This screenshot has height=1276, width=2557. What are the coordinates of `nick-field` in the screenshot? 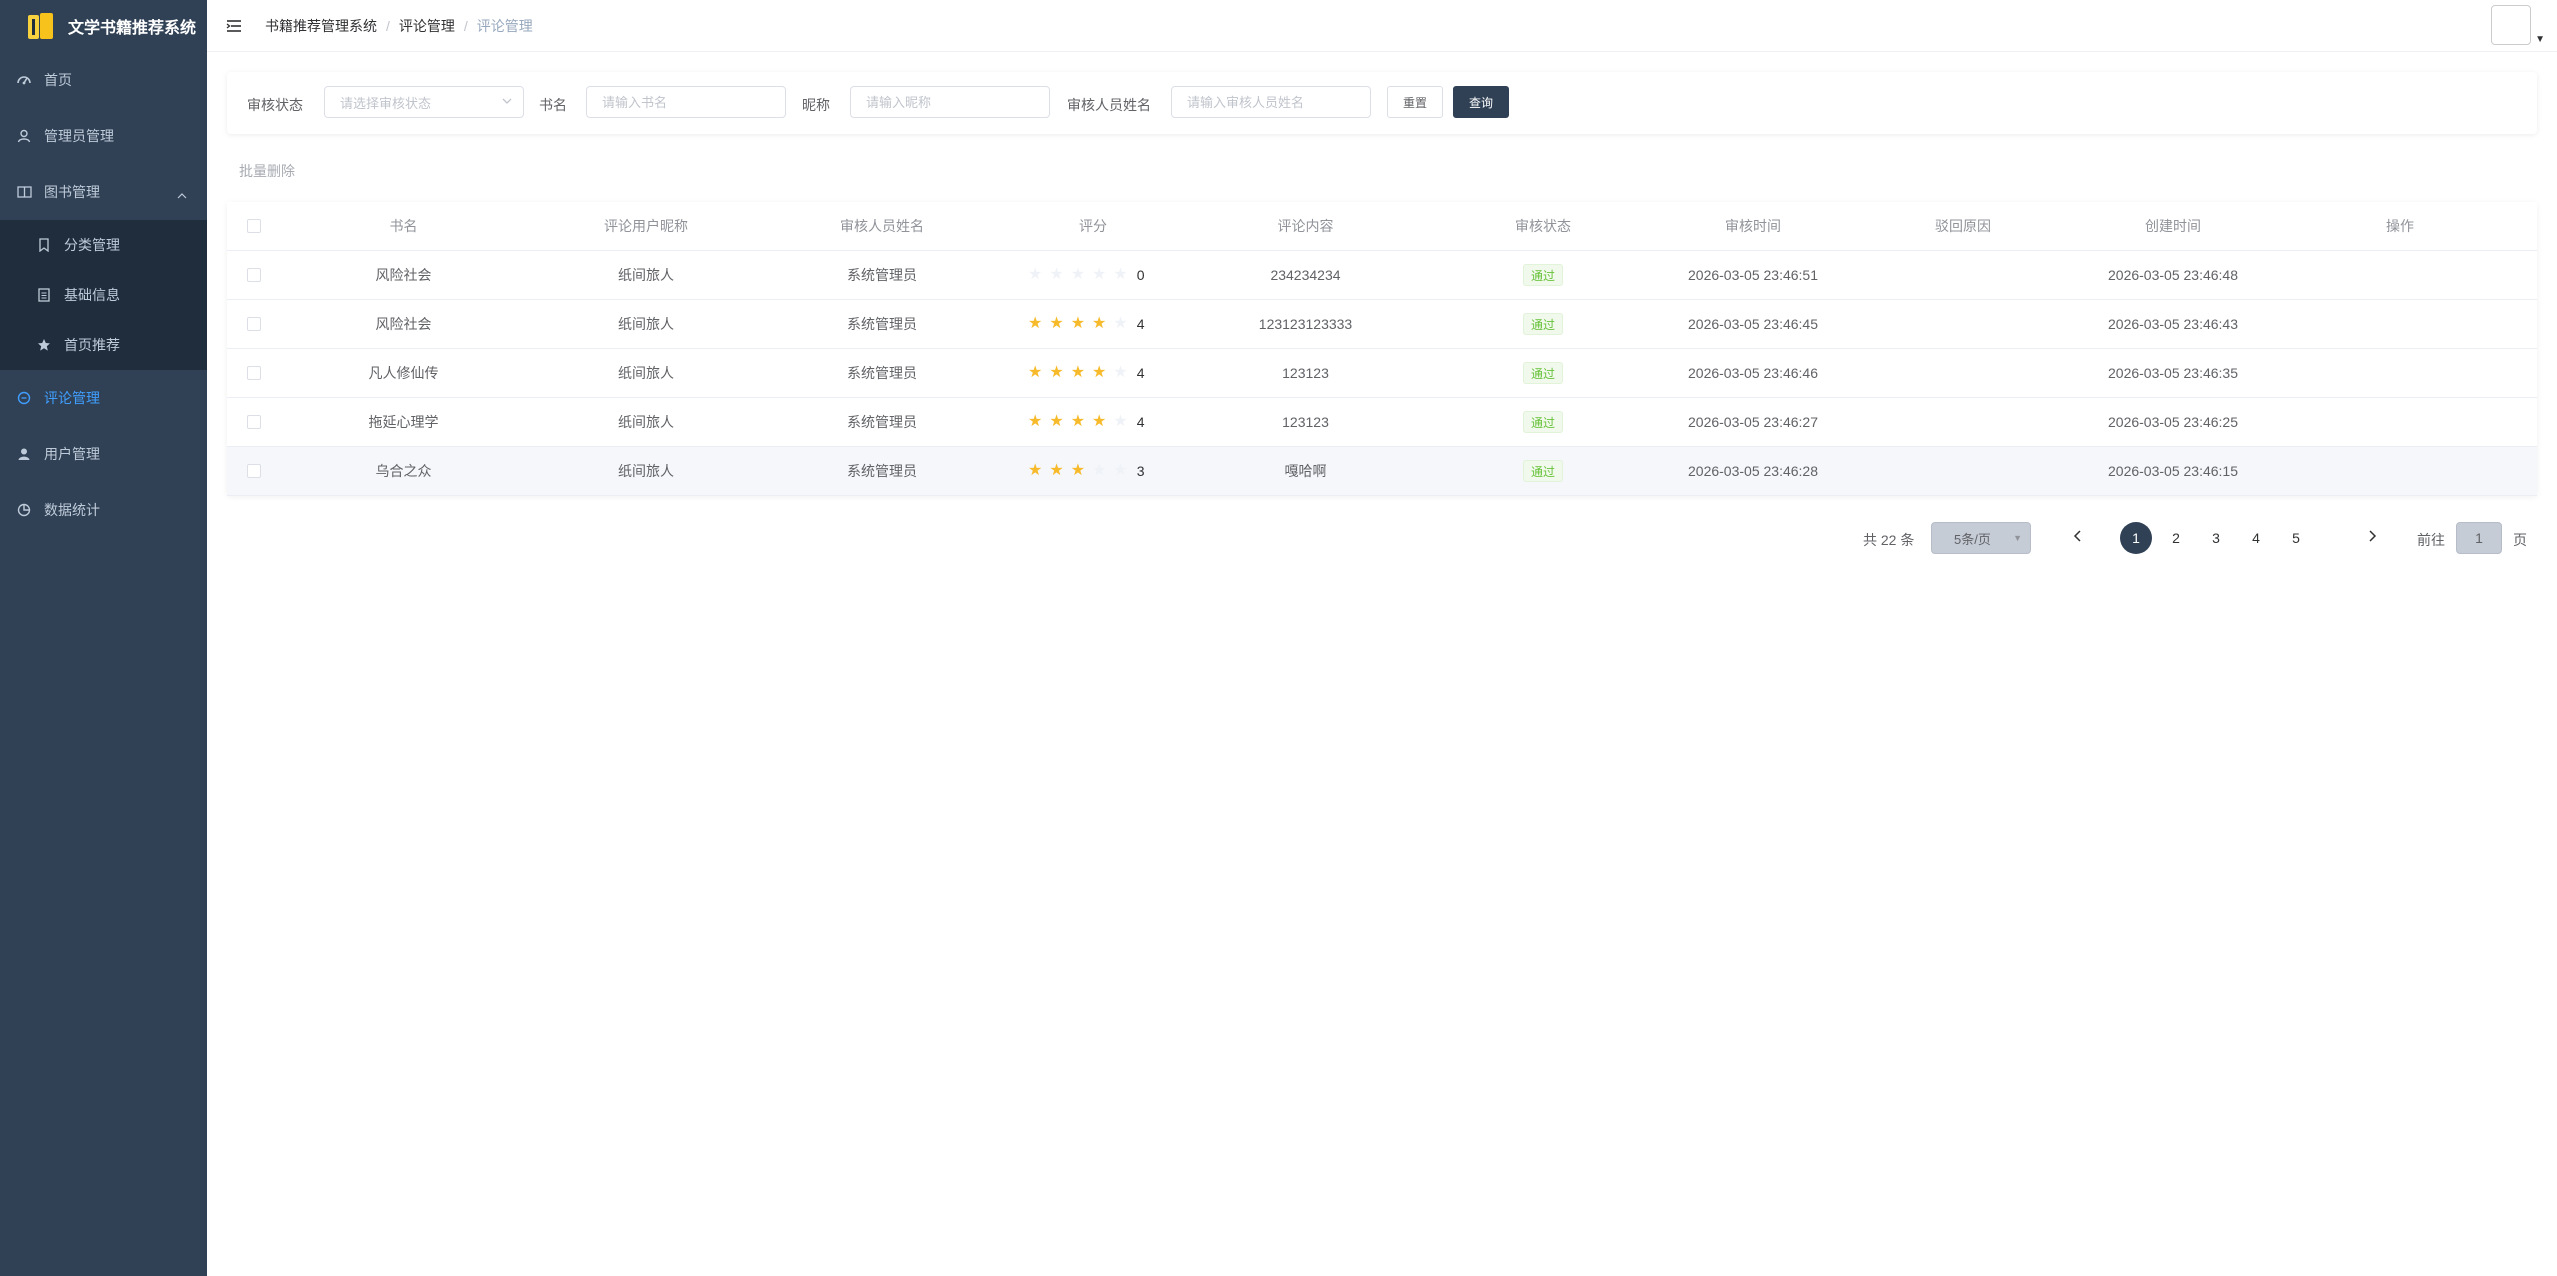 It's located at (957, 102).